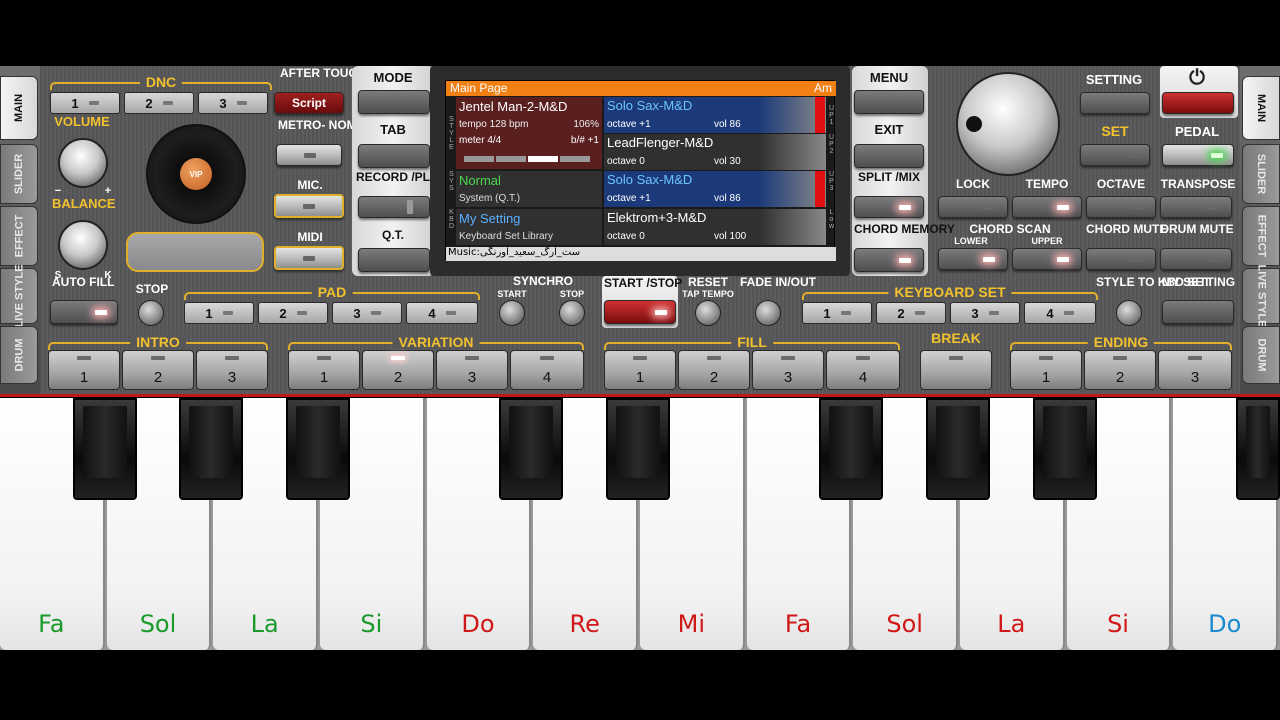  What do you see at coordinates (512, 313) in the screenshot?
I see `synchro-start-button` at bounding box center [512, 313].